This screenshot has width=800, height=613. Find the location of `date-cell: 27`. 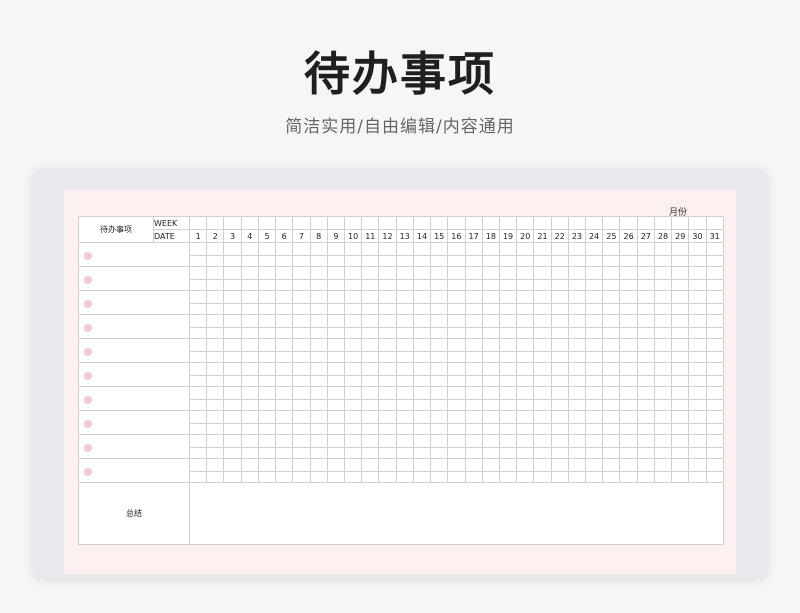

date-cell: 27 is located at coordinates (645, 236).